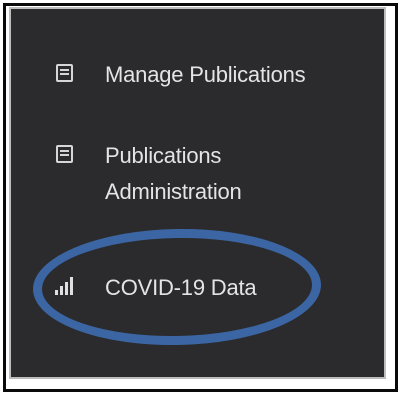  I want to click on sidebar-item-manage-publications: Manage Publications, so click(197, 77).